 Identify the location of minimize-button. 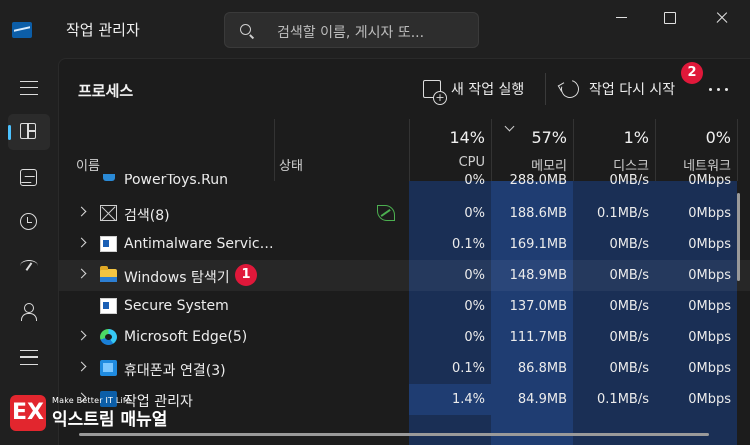
(621, 18).